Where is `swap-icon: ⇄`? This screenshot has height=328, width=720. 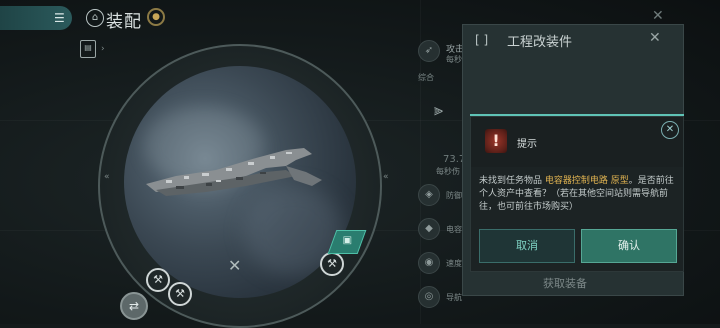 swap-icon: ⇄ is located at coordinates (134, 306).